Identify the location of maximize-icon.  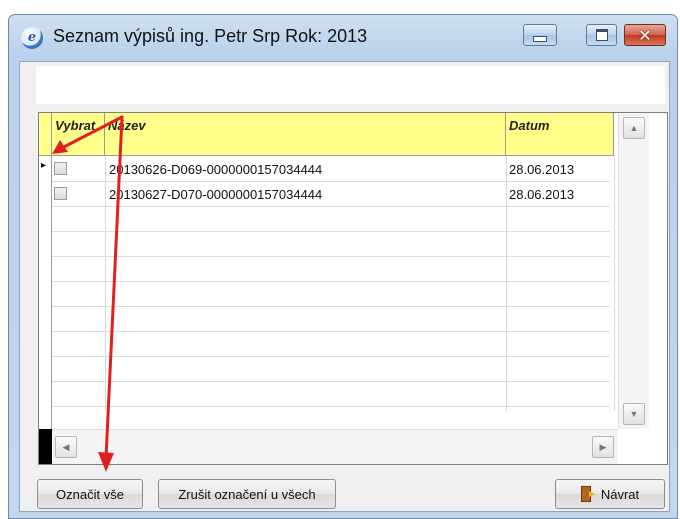
(601, 35).